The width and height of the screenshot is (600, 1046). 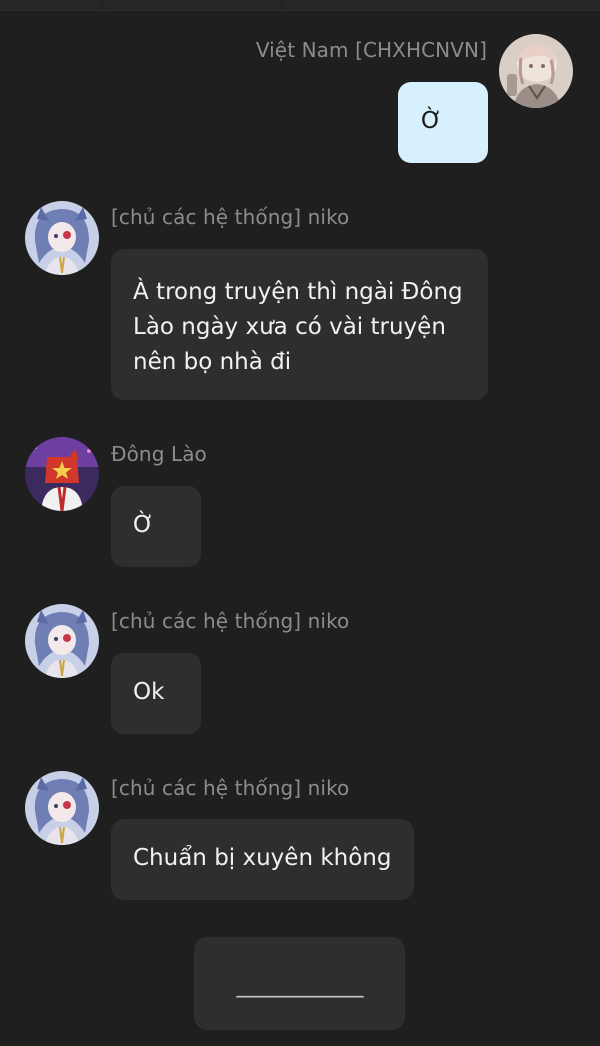 What do you see at coordinates (62, 474) in the screenshot?
I see `dong-lao-avatar-icon` at bounding box center [62, 474].